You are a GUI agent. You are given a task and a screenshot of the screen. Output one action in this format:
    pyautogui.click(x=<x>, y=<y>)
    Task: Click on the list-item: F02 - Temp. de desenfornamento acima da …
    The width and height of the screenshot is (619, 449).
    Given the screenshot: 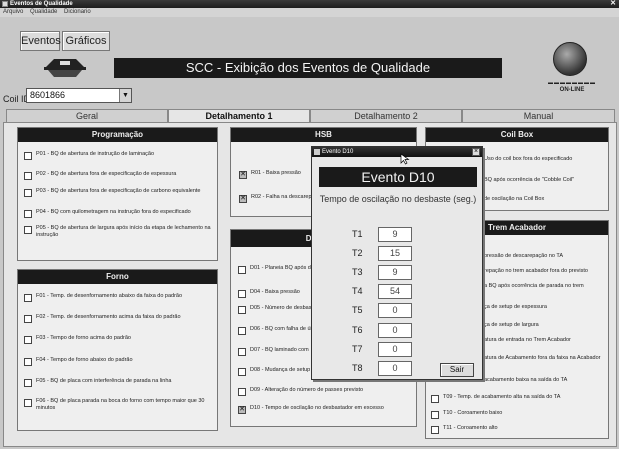 What is the action you would take?
    pyautogui.click(x=119, y=318)
    